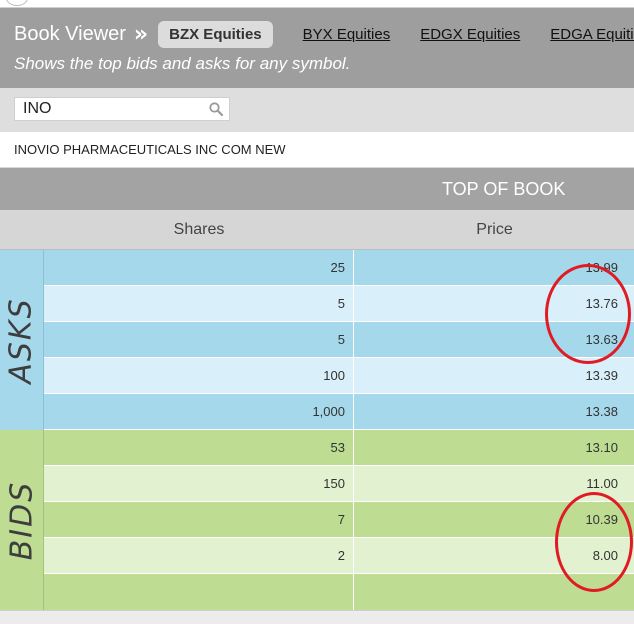  What do you see at coordinates (216, 109) in the screenshot?
I see `search-icon` at bounding box center [216, 109].